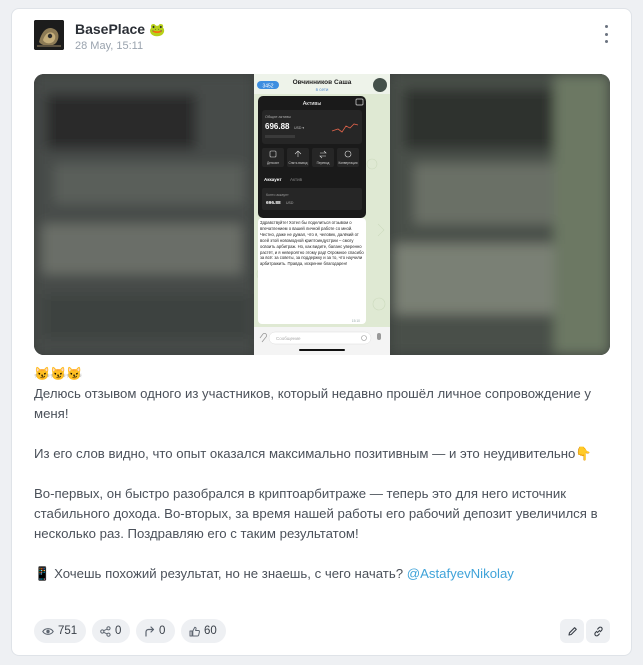  I want to click on message-input-placeholder: Сообщение, so click(288, 338).